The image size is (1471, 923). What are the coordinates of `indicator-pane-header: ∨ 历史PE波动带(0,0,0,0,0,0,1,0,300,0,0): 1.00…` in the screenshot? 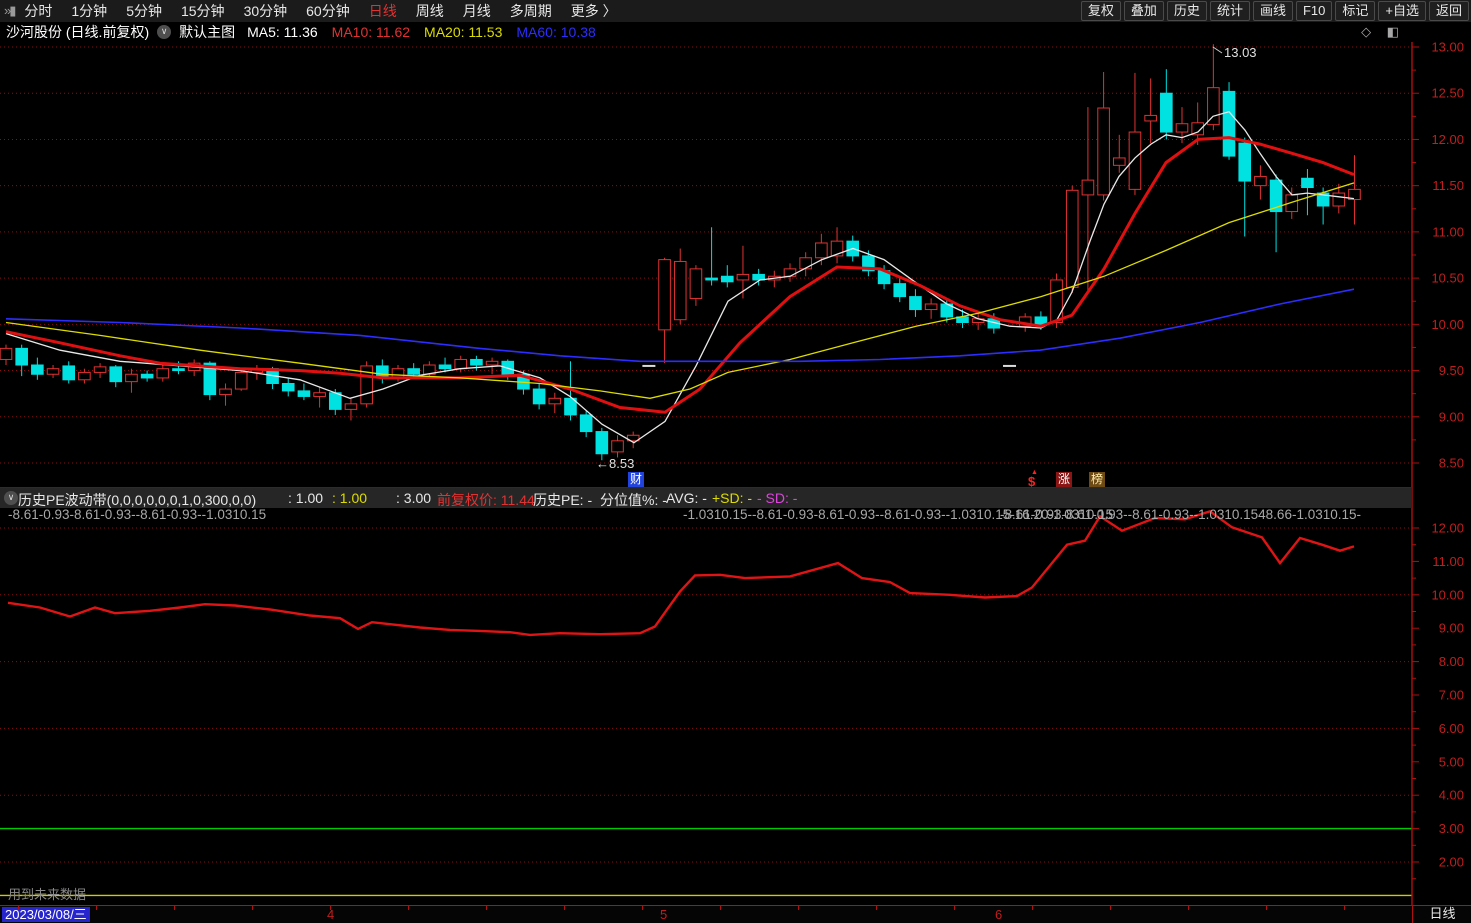 It's located at (706, 497).